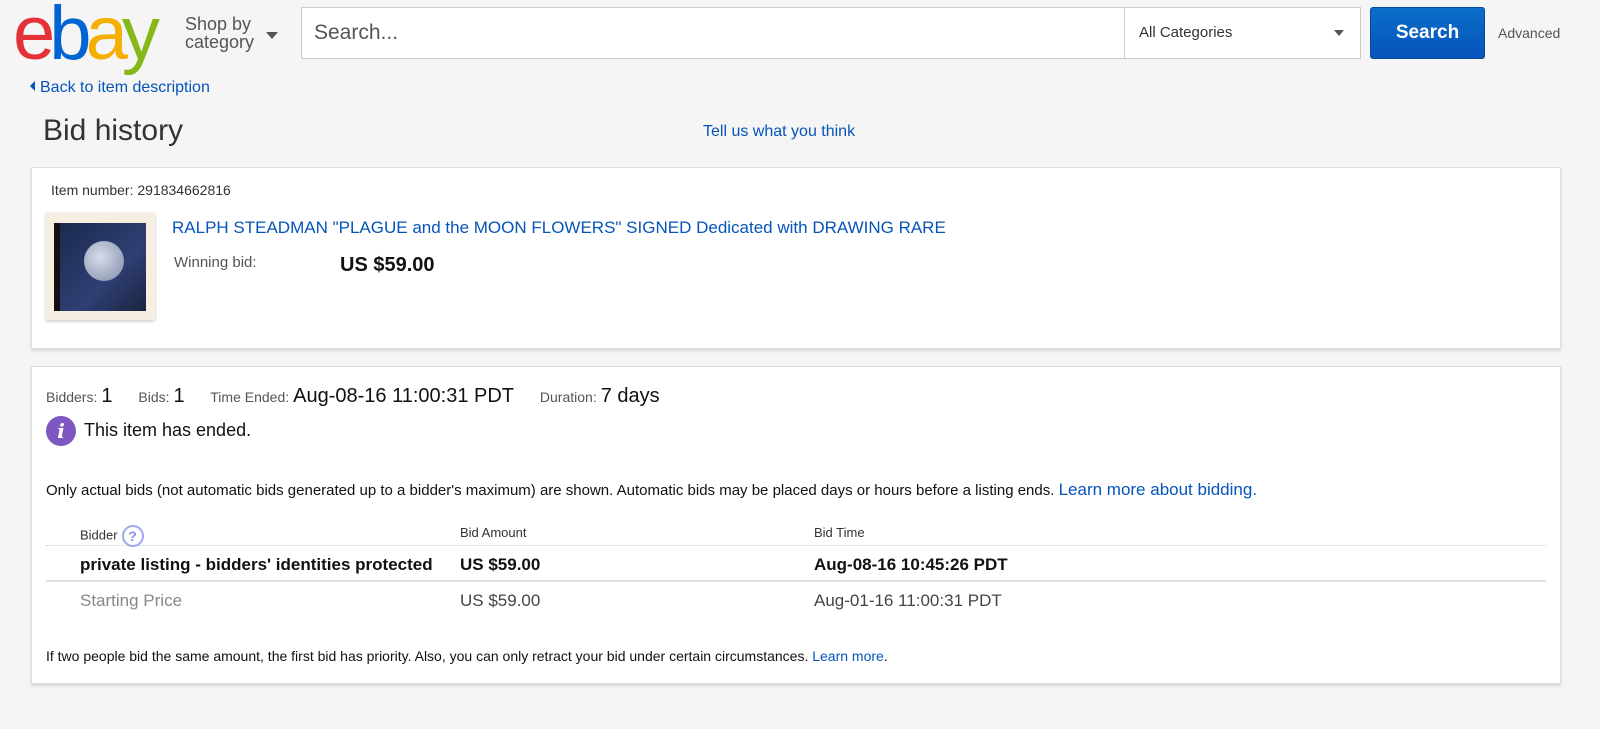 The width and height of the screenshot is (1600, 729). Describe the element at coordinates (1186, 32) in the screenshot. I see `category-select-value: All Categories` at that location.